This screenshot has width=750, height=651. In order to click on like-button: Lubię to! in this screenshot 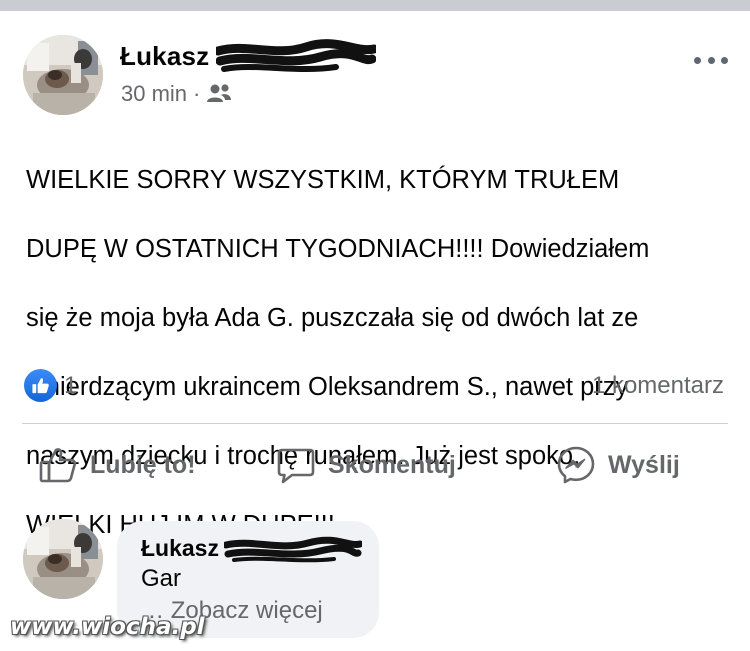, I will do `click(117, 465)`.